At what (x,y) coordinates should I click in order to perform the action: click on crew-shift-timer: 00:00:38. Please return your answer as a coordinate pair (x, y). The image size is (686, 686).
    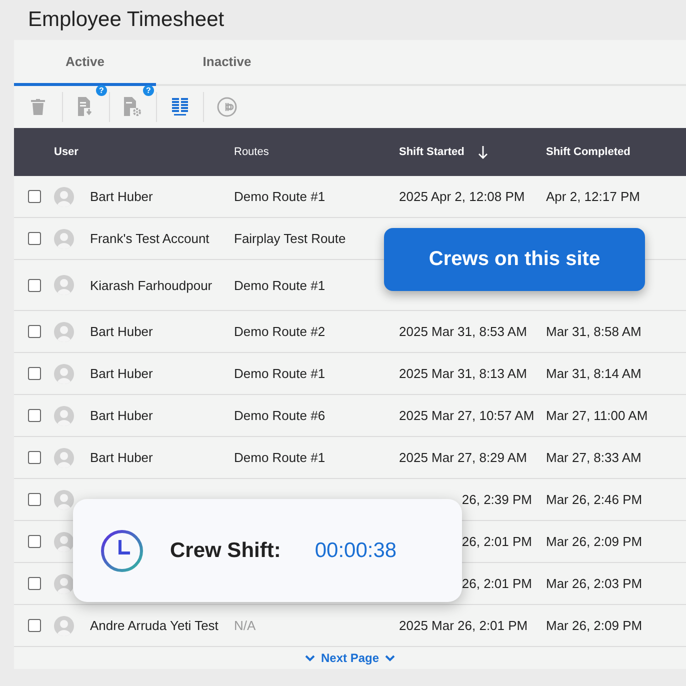
    Looking at the image, I should click on (355, 550).